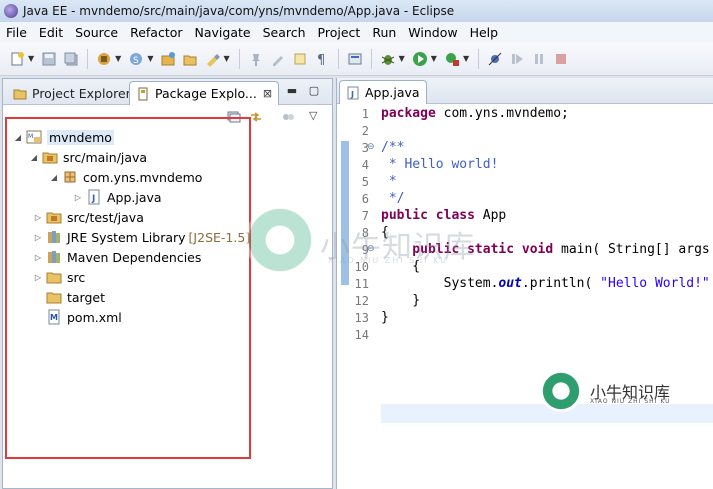 The height and width of the screenshot is (489, 713). Describe the element at coordinates (420, 59) in the screenshot. I see `run-icon` at that location.